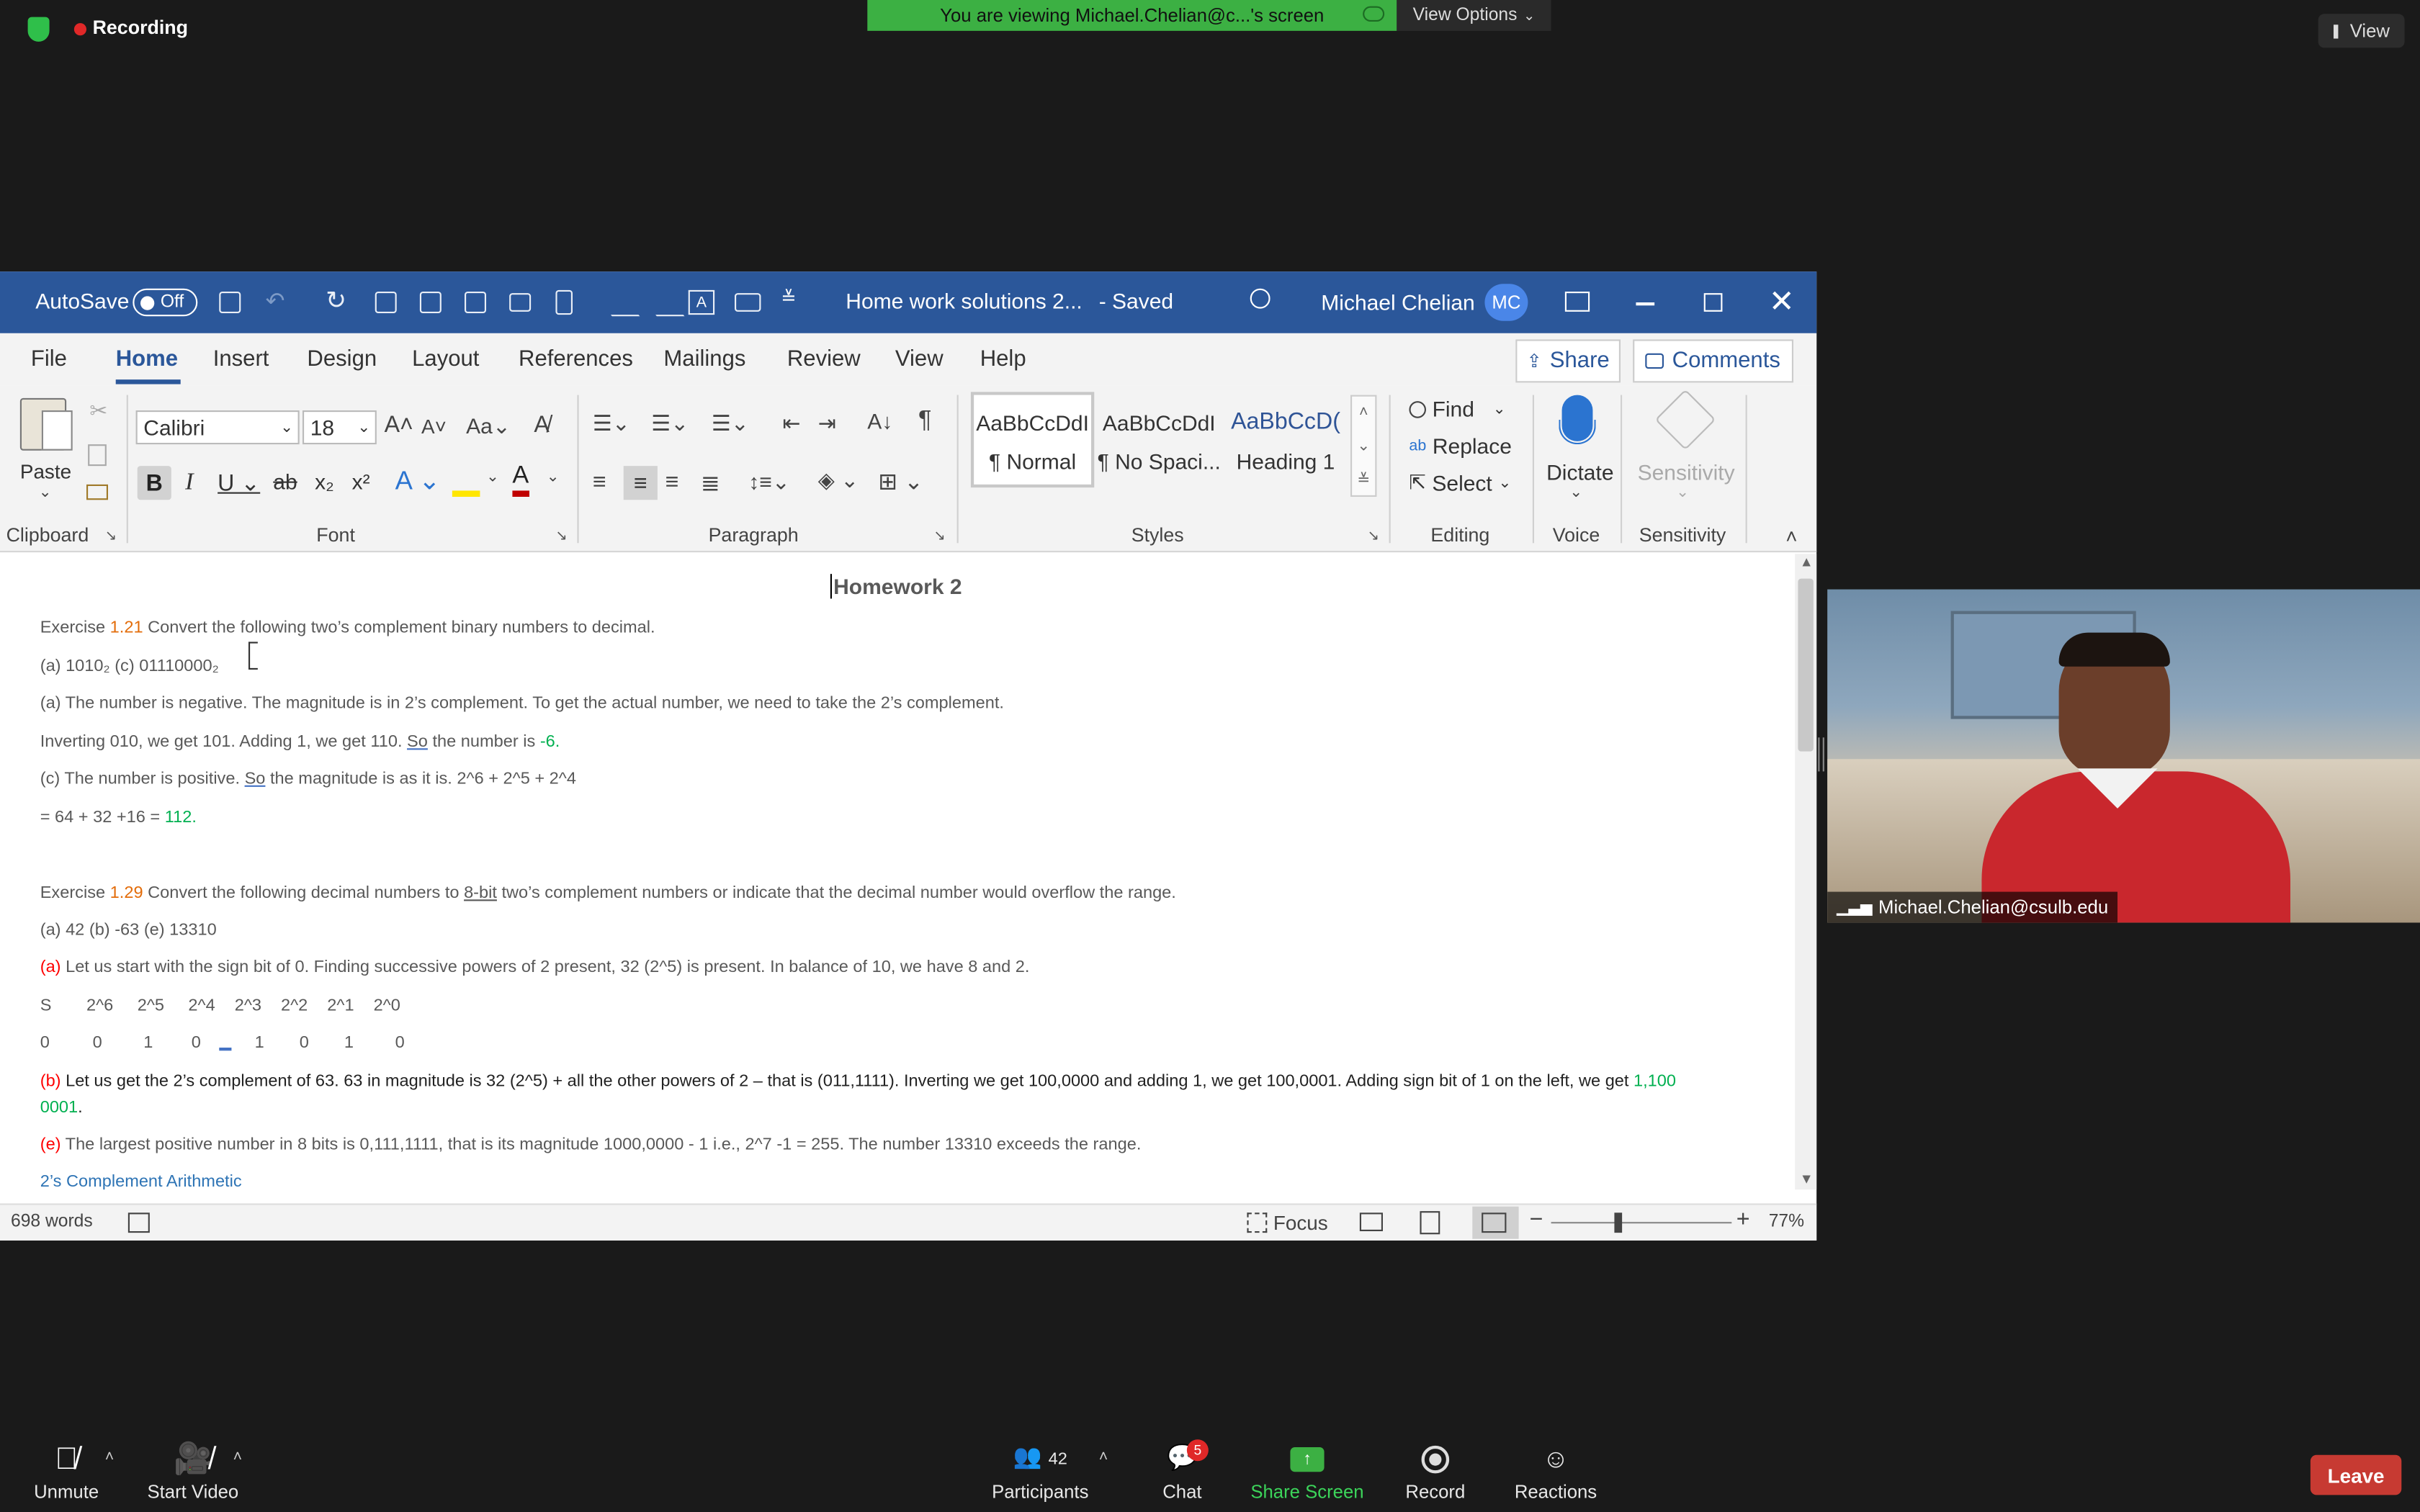 This screenshot has height=1512, width=2420. Describe the element at coordinates (475, 302) in the screenshot. I see `edit-document-icon` at that location.